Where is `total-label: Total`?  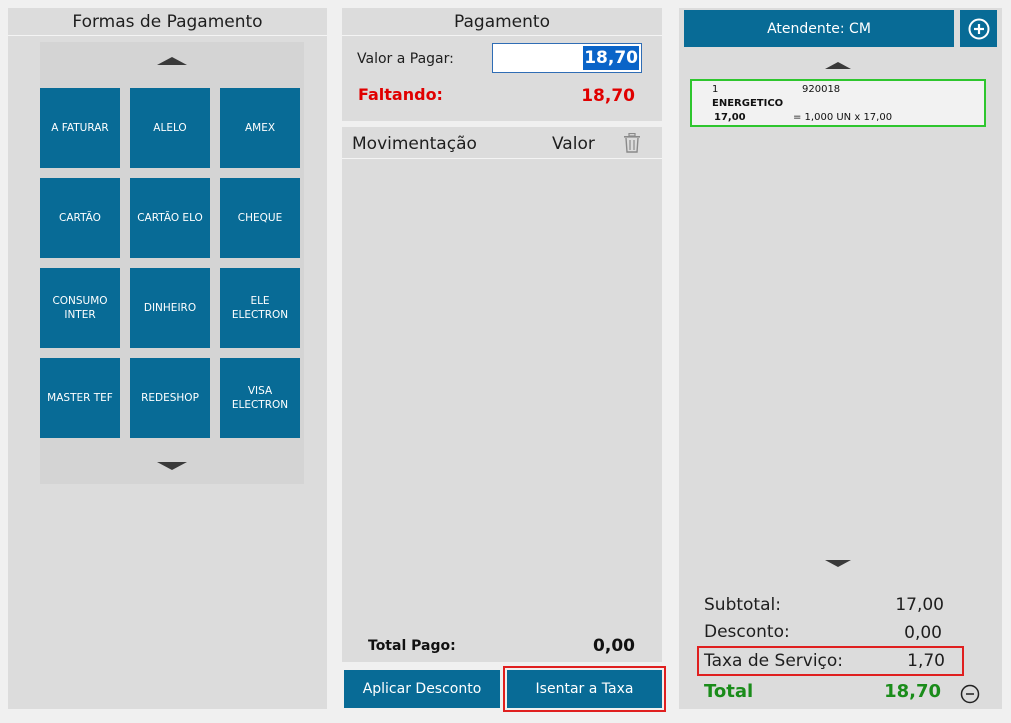
total-label: Total is located at coordinates (729, 691).